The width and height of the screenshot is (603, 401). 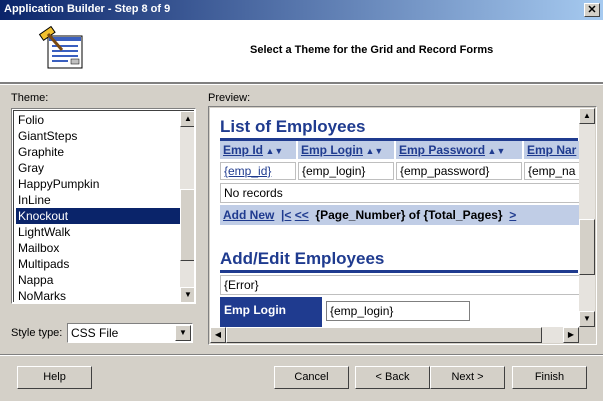 I want to click on preview-scroll-right-icon: ▶, so click(x=571, y=335).